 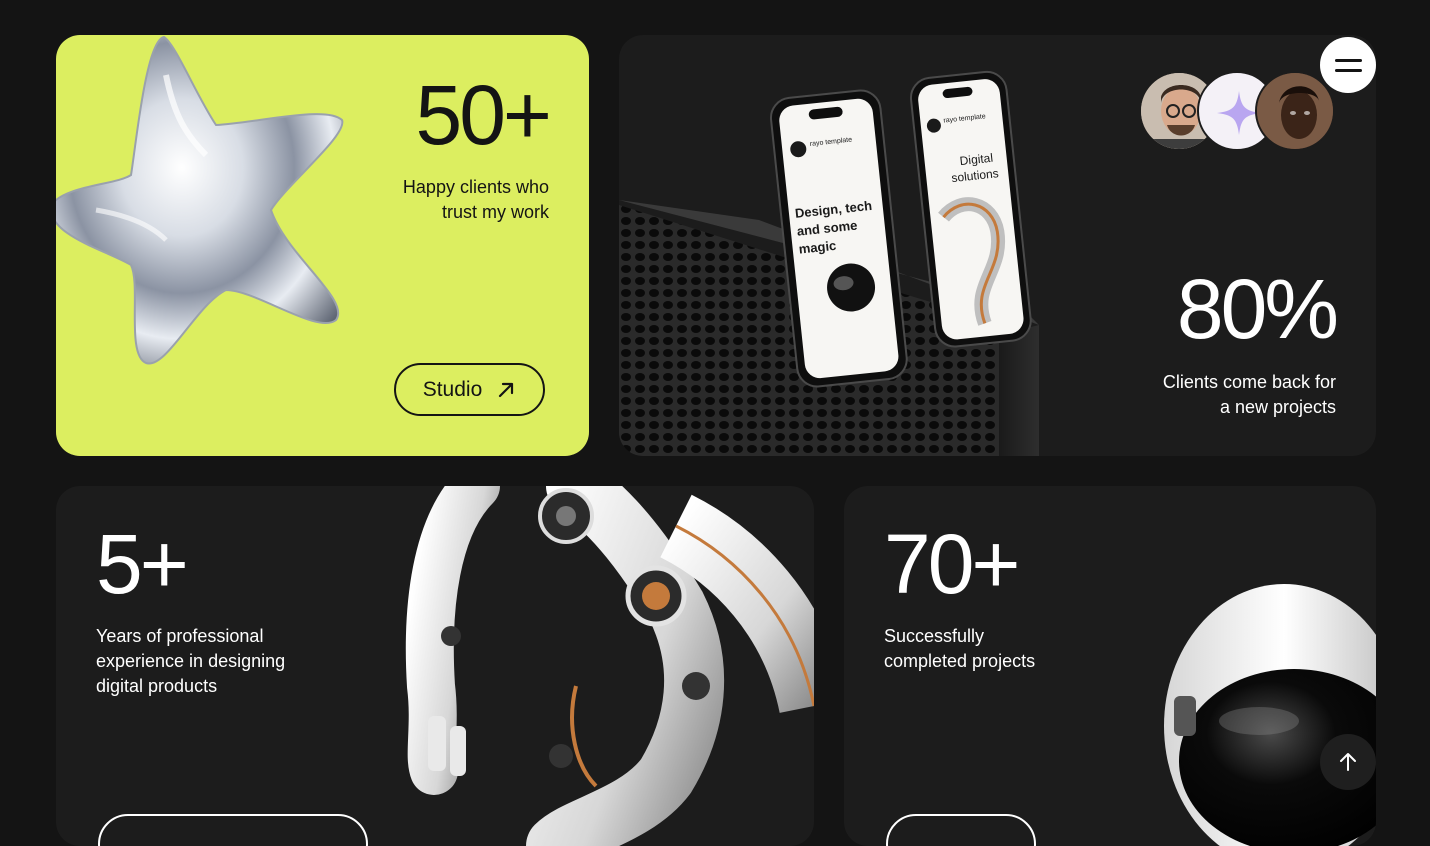 What do you see at coordinates (952, 564) in the screenshot?
I see `stat-number: 70+` at bounding box center [952, 564].